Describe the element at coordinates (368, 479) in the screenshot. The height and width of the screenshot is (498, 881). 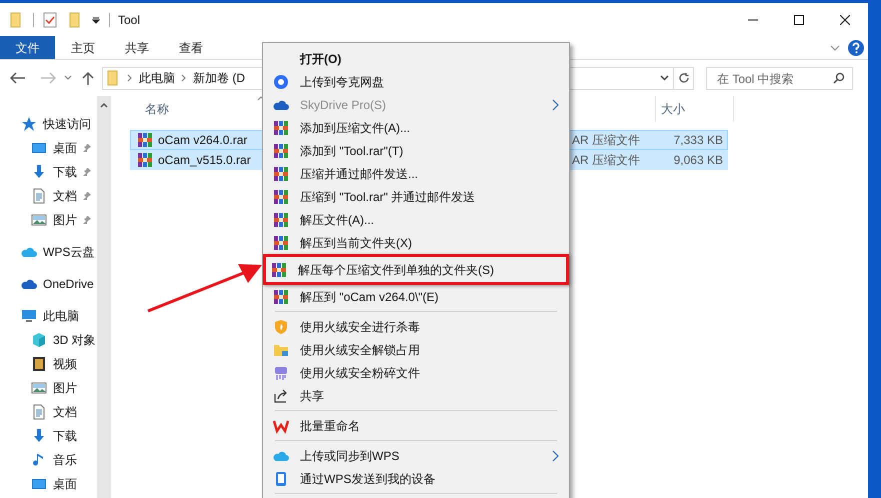
I see `menu-label: 通过WPS发送到我的设备` at that location.